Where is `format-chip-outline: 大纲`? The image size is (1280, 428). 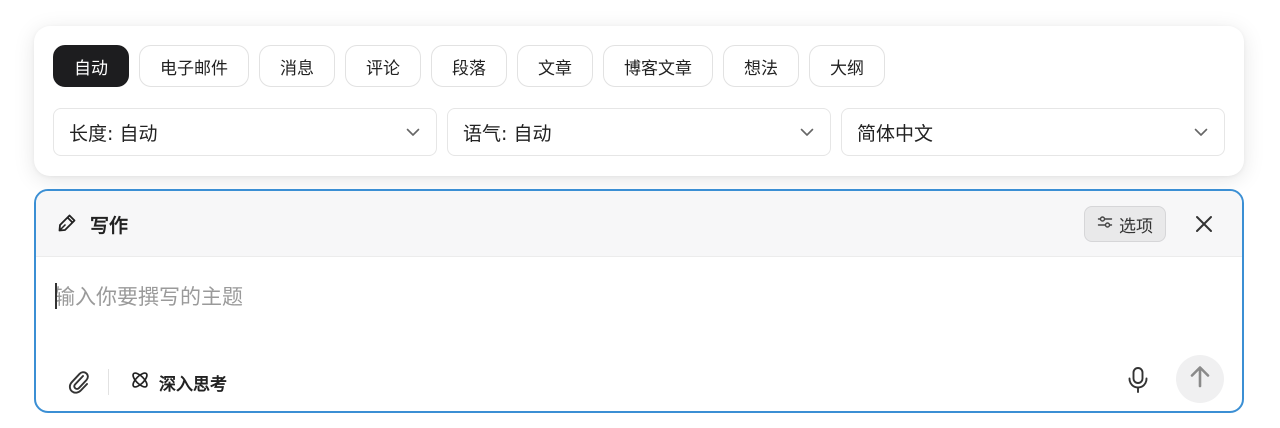 format-chip-outline: 大纲 is located at coordinates (847, 66).